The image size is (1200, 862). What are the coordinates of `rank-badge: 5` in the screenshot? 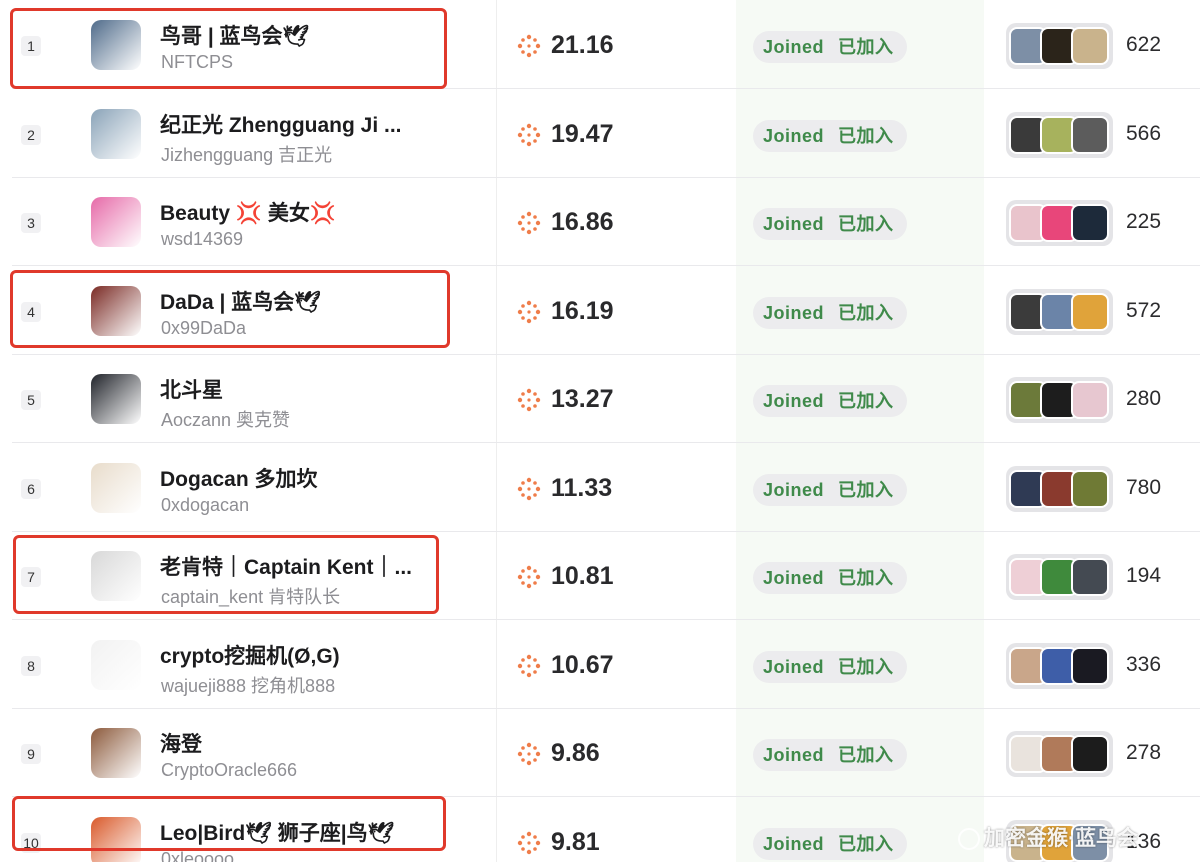 It's located at (31, 400).